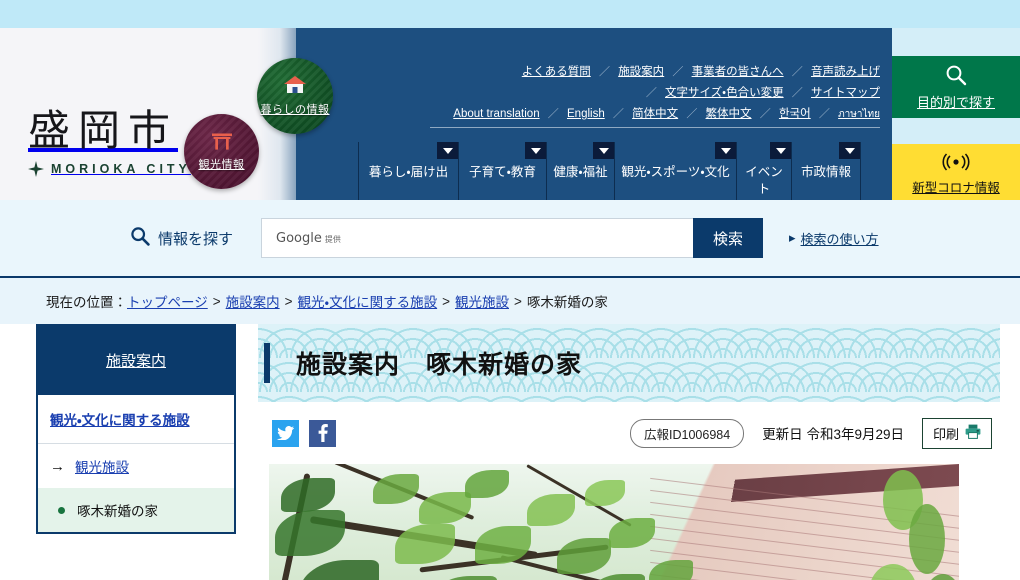 This screenshot has height=580, width=1020. Describe the element at coordinates (222, 143) in the screenshot. I see `torii-gate-icon` at that location.